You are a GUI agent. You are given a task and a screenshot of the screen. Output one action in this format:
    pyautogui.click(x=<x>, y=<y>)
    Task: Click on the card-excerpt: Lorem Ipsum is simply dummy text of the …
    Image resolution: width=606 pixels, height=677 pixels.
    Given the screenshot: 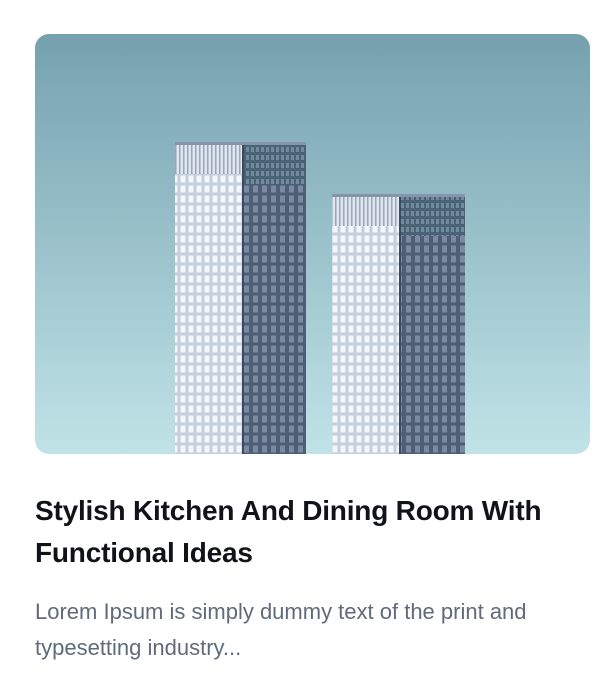 What is the action you would take?
    pyautogui.click(x=281, y=629)
    